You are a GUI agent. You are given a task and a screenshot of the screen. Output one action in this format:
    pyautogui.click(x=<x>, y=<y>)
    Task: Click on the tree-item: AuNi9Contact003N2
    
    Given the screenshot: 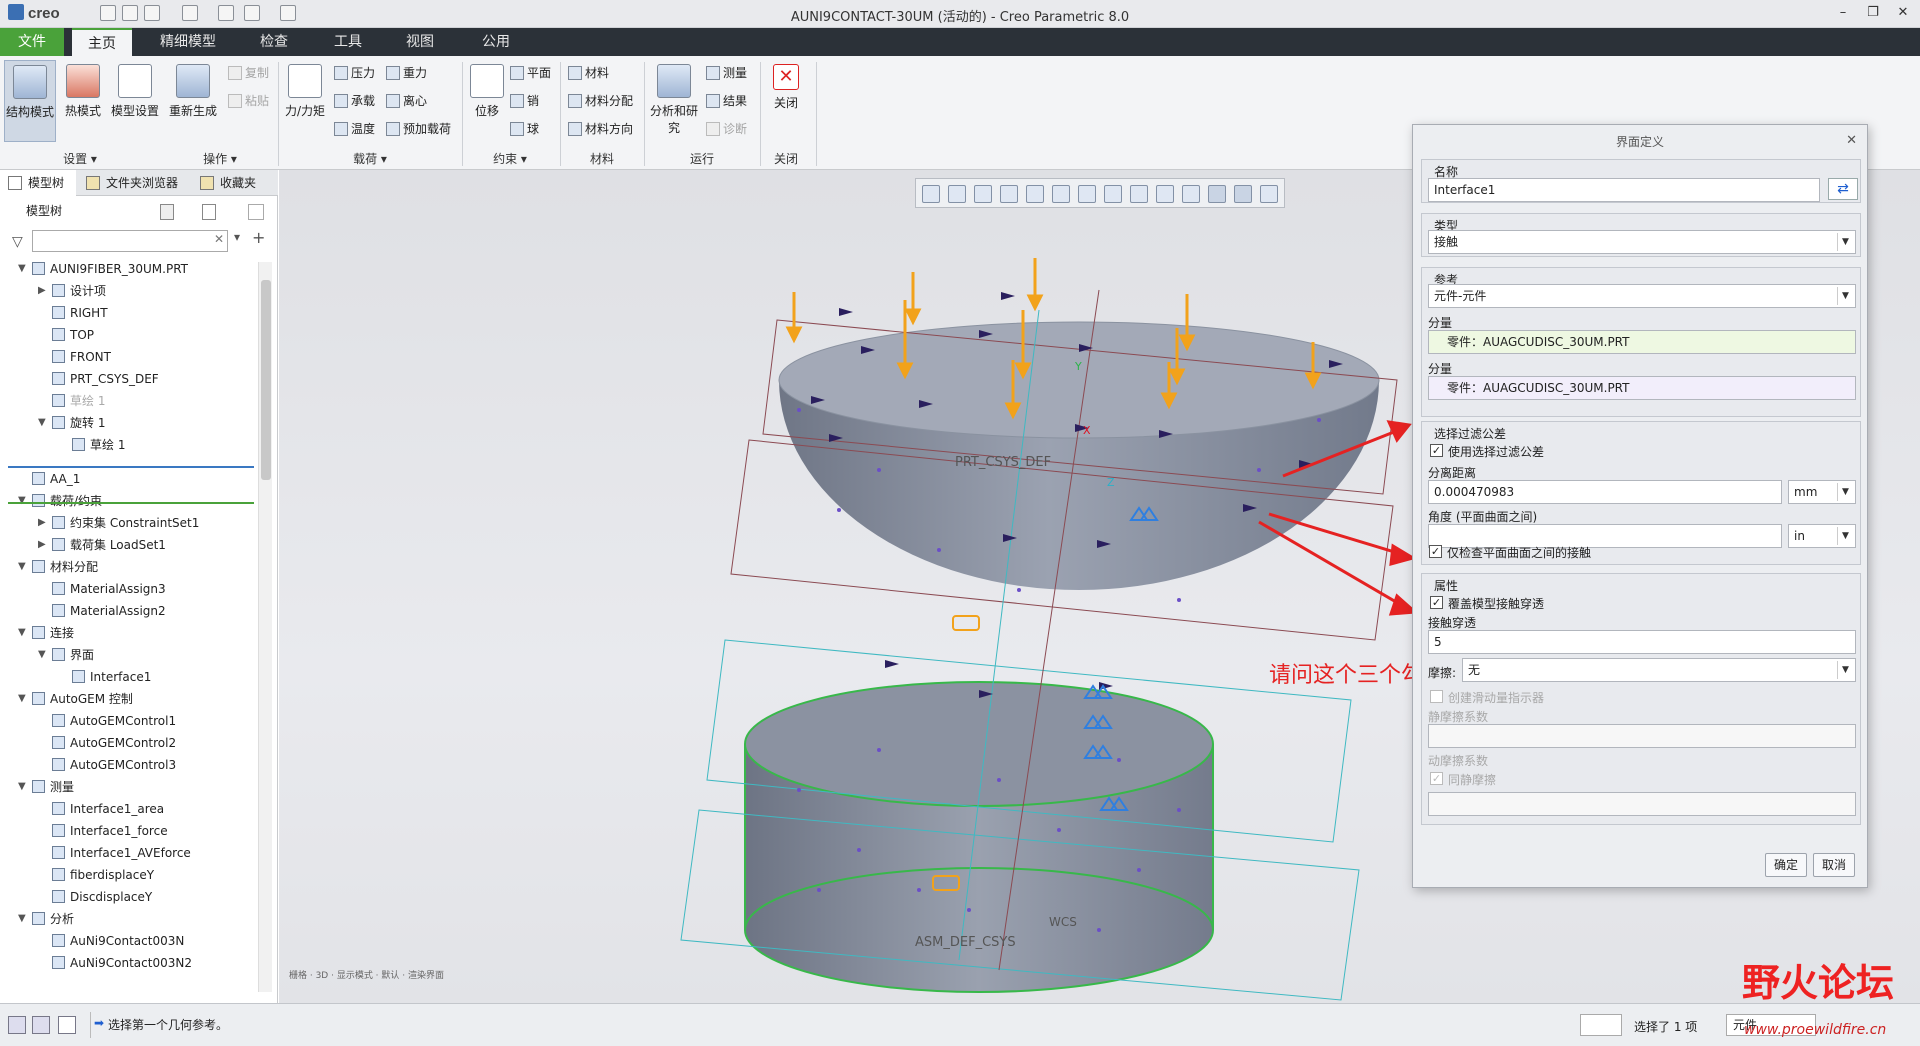 What is the action you would take?
    pyautogui.click(x=122, y=963)
    